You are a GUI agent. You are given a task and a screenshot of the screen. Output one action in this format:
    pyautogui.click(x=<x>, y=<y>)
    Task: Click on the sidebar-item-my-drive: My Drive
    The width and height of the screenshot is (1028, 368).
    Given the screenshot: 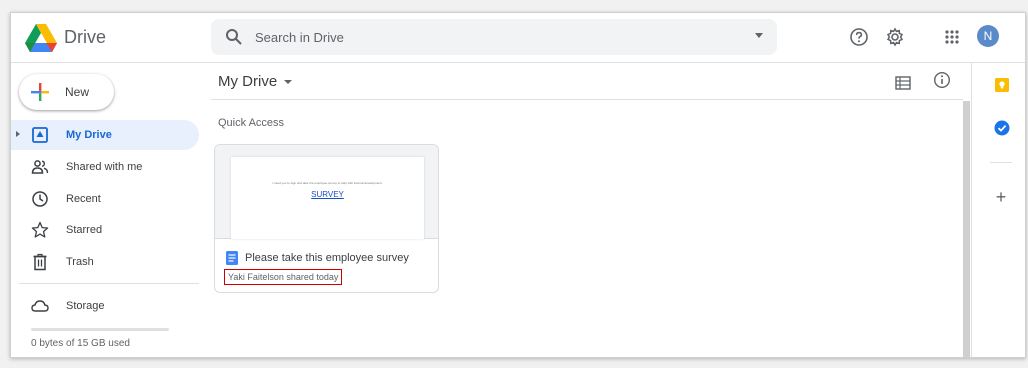 What is the action you would take?
    pyautogui.click(x=105, y=135)
    